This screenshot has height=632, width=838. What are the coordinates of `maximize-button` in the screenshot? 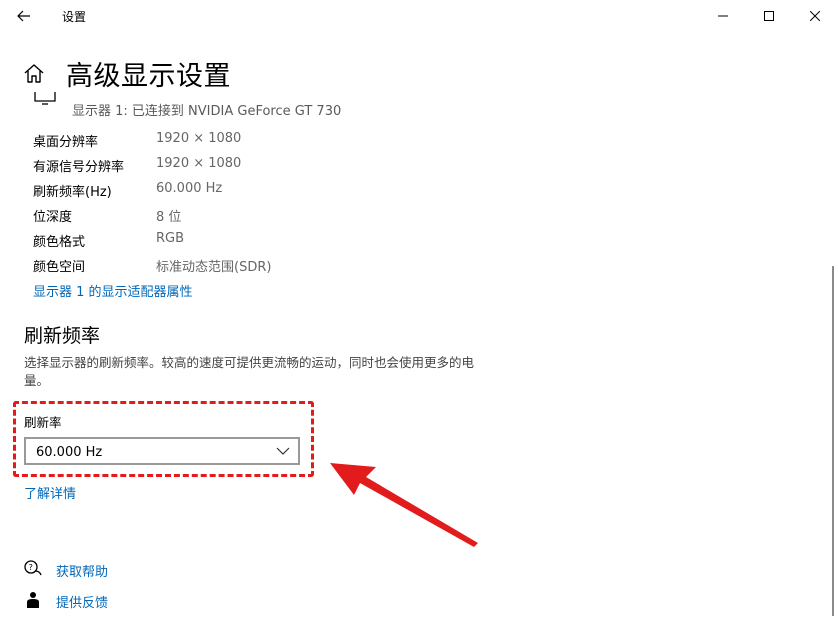 It's located at (769, 16).